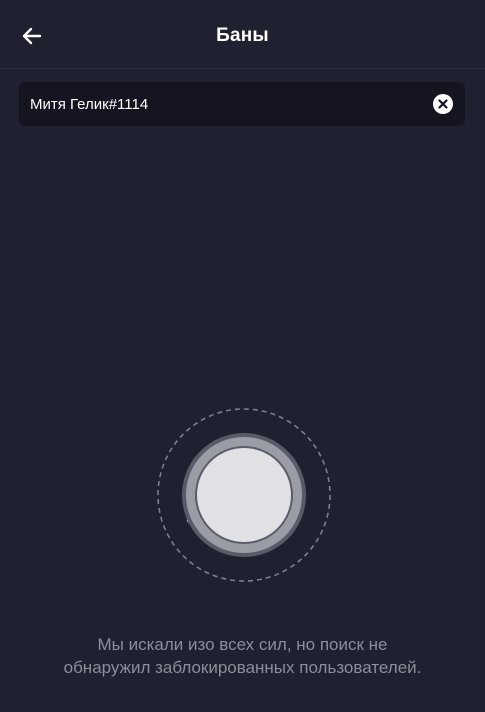 The image size is (485, 712). Describe the element at coordinates (225, 104) in the screenshot. I see `search-input` at that location.